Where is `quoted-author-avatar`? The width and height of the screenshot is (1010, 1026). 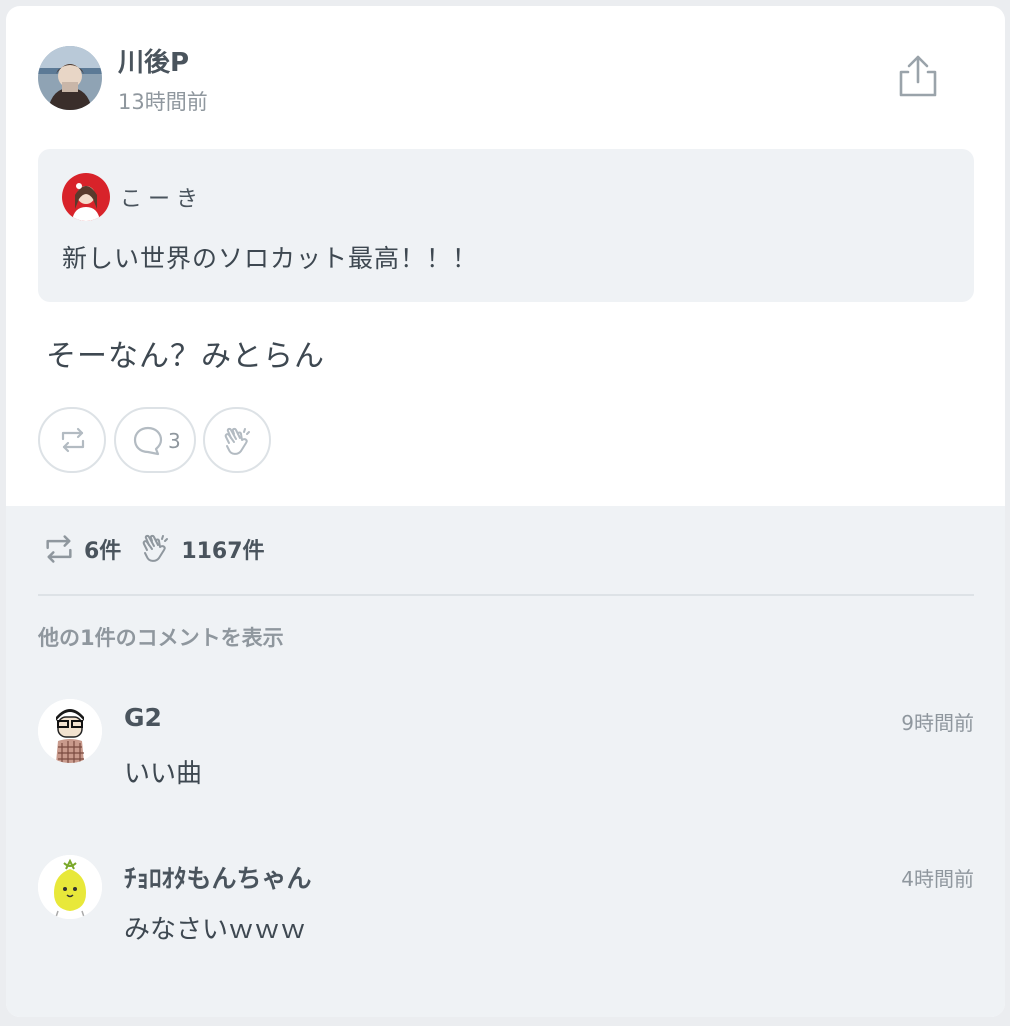
quoted-author-avatar is located at coordinates (86, 197).